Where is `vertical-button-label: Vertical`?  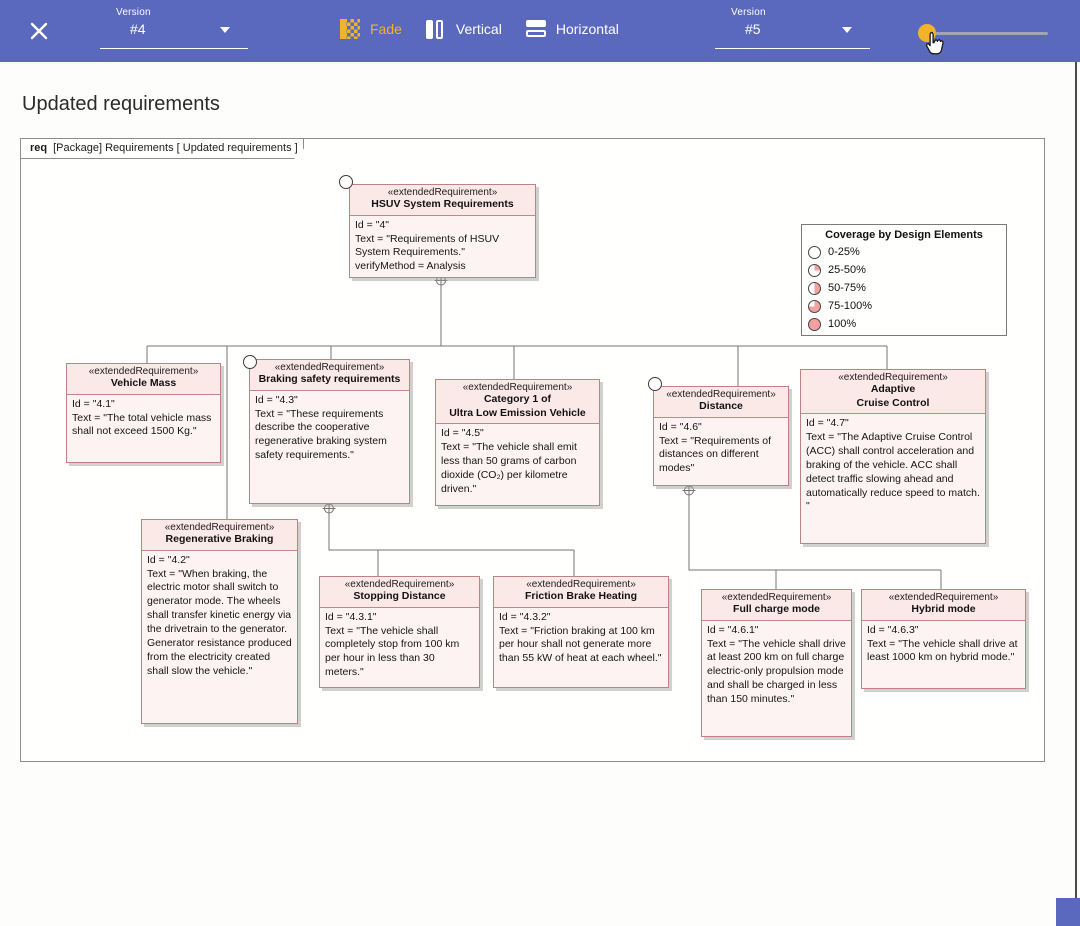
vertical-button-label: Vertical is located at coordinates (478, 29).